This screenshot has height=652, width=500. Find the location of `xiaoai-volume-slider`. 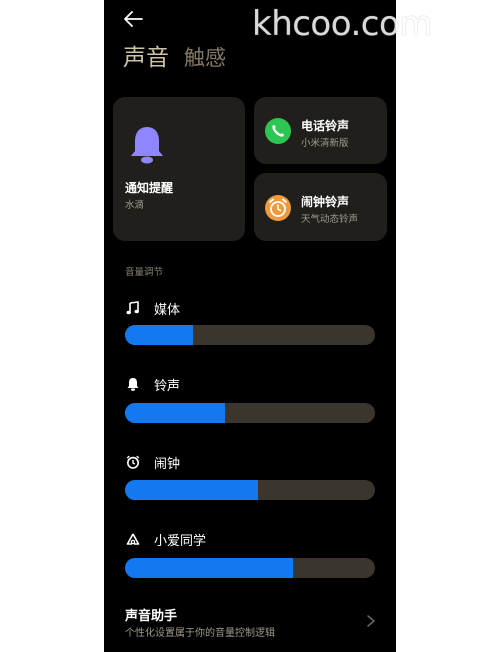

xiaoai-volume-slider is located at coordinates (250, 568).